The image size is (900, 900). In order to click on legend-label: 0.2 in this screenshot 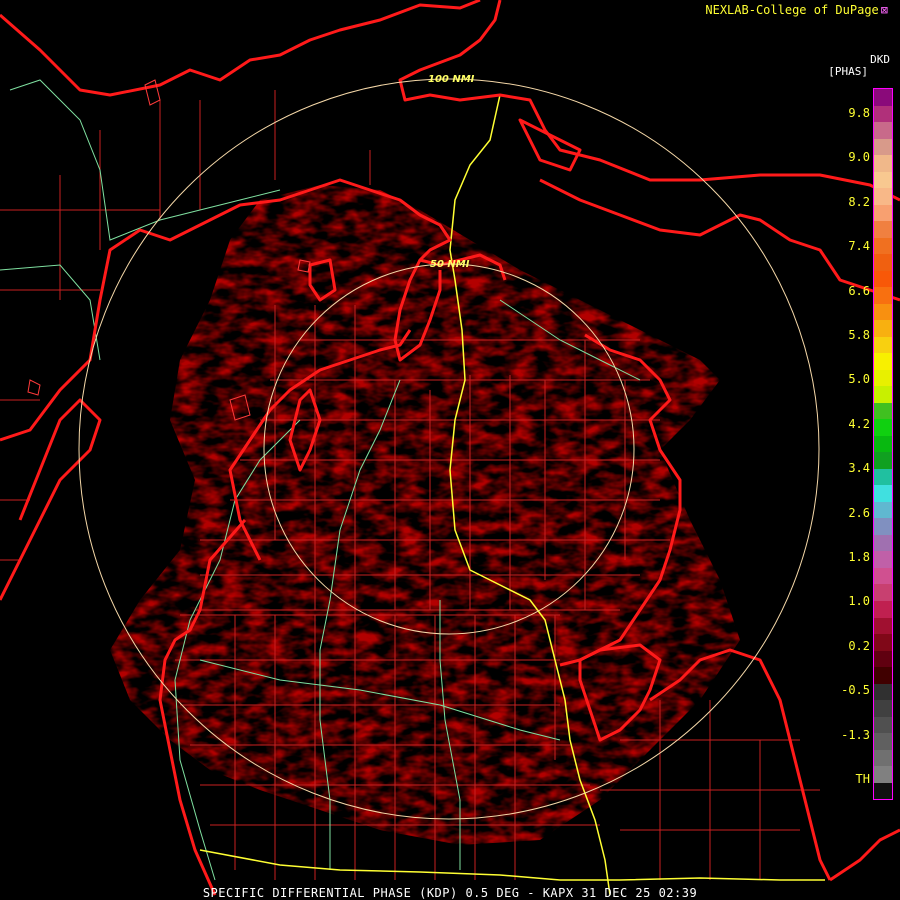, I will do `click(859, 645)`.